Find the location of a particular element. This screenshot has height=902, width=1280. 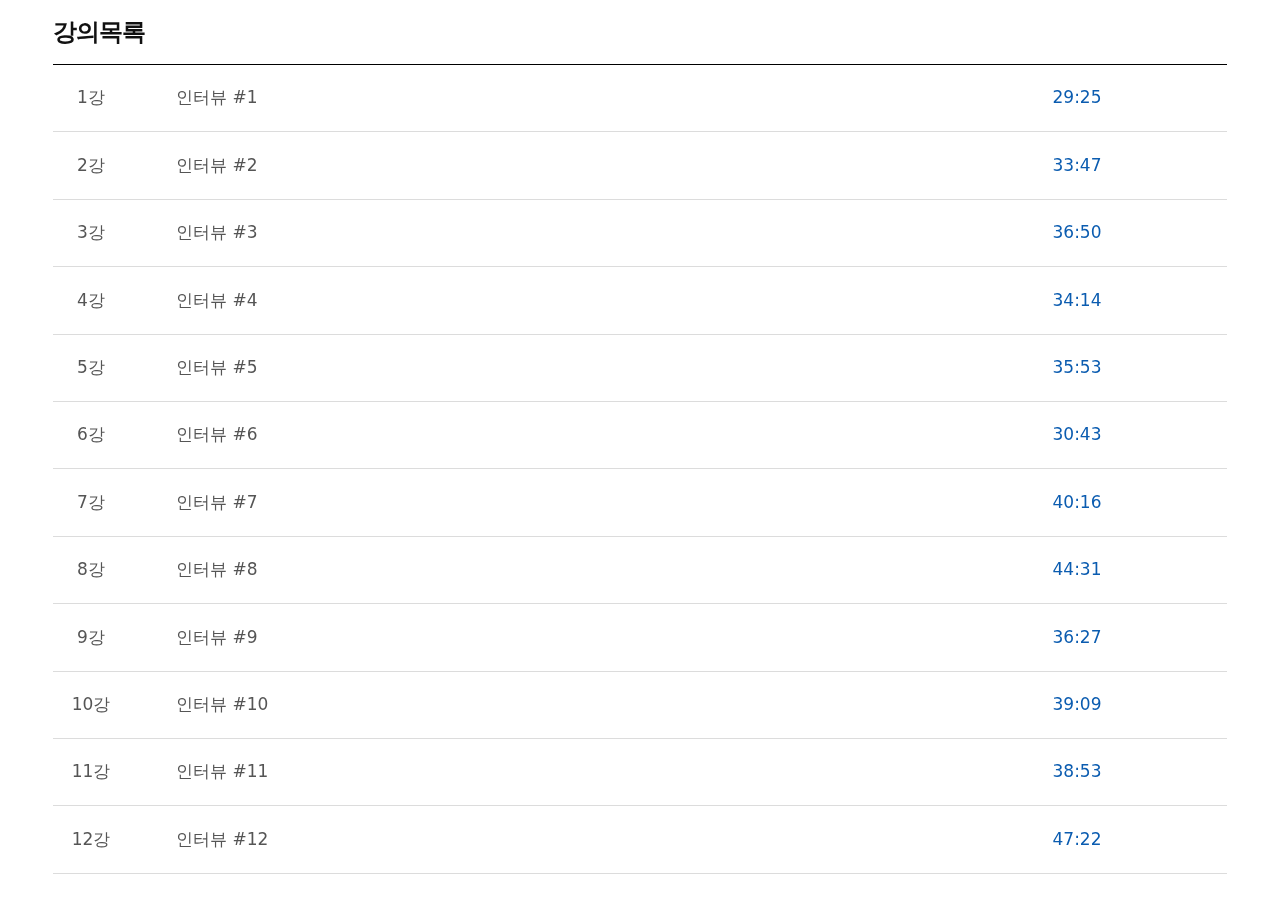

lecture-number: 2강 is located at coordinates (91, 165).